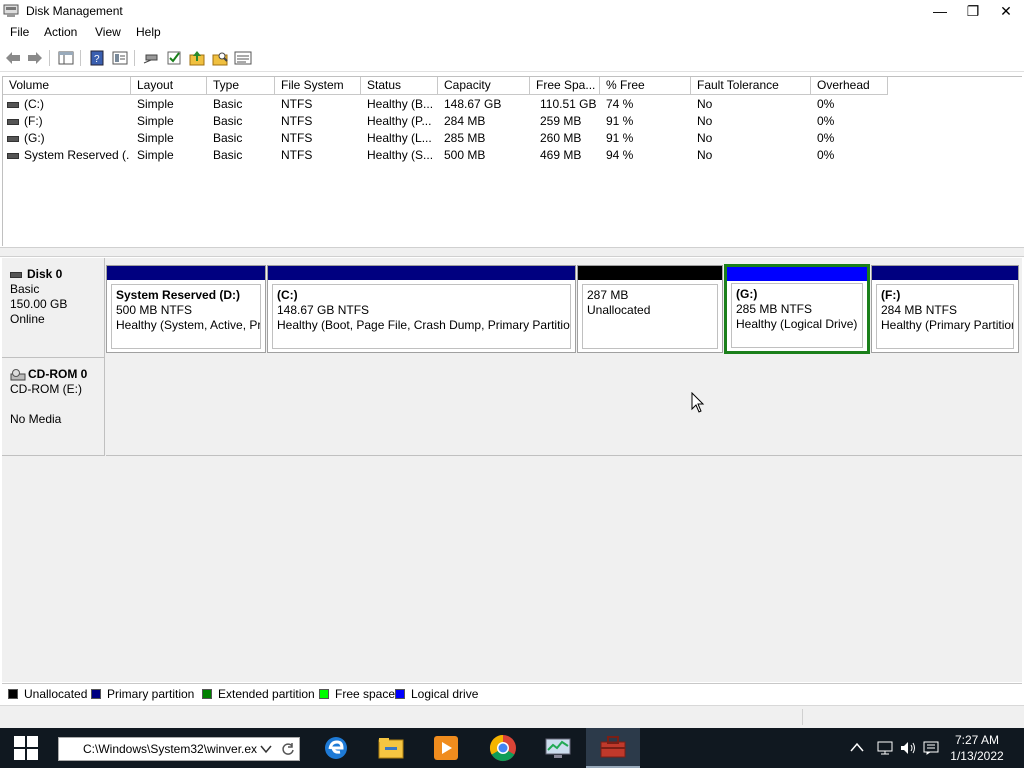 Image resolution: width=1024 pixels, height=768 pixels. Describe the element at coordinates (608, 295) in the screenshot. I see `partition-size: 287 MB` at that location.